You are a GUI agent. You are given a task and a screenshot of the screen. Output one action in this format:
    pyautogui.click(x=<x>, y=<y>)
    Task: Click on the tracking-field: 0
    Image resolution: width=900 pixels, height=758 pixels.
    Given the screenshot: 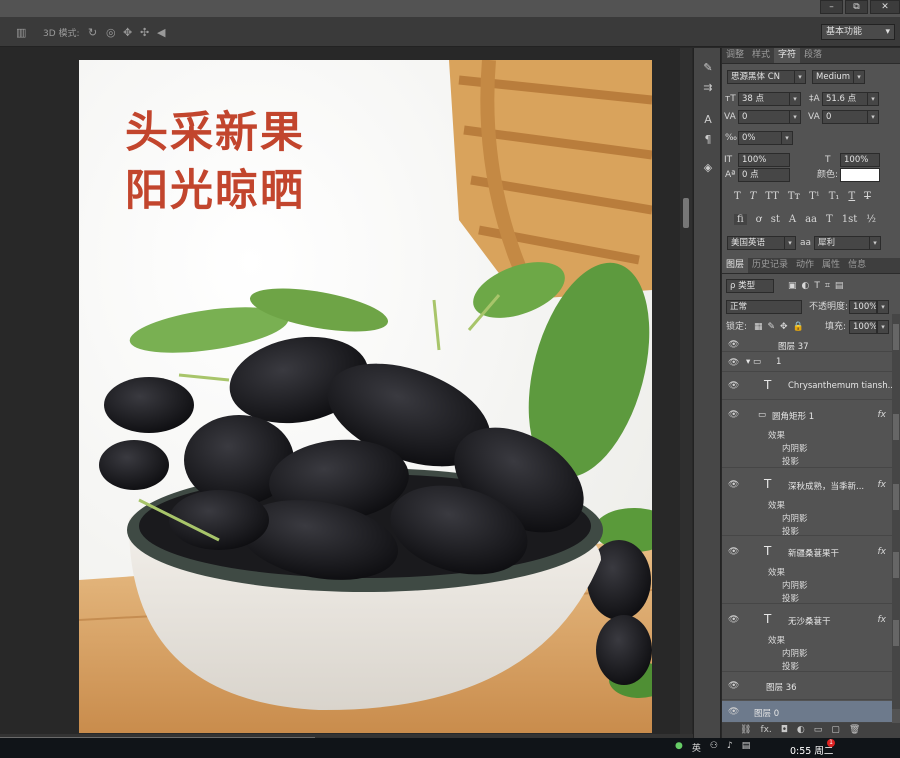 What is the action you would take?
    pyautogui.click(x=845, y=117)
    